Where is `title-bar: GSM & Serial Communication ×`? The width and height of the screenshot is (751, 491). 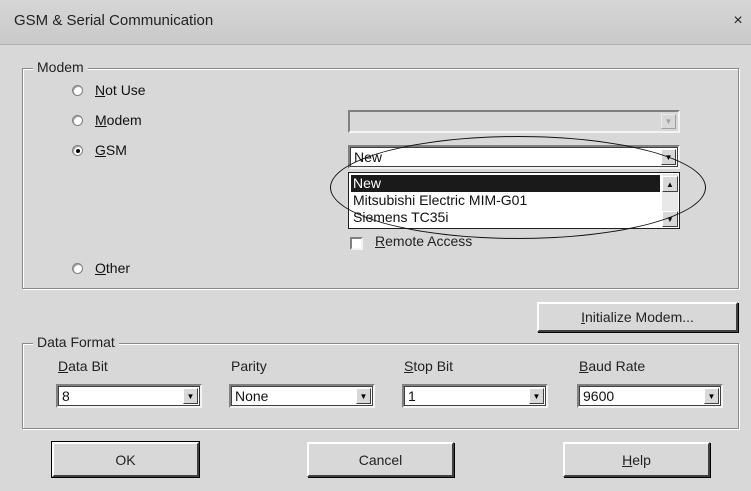
title-bar: GSM & Serial Communication × is located at coordinates (375, 22).